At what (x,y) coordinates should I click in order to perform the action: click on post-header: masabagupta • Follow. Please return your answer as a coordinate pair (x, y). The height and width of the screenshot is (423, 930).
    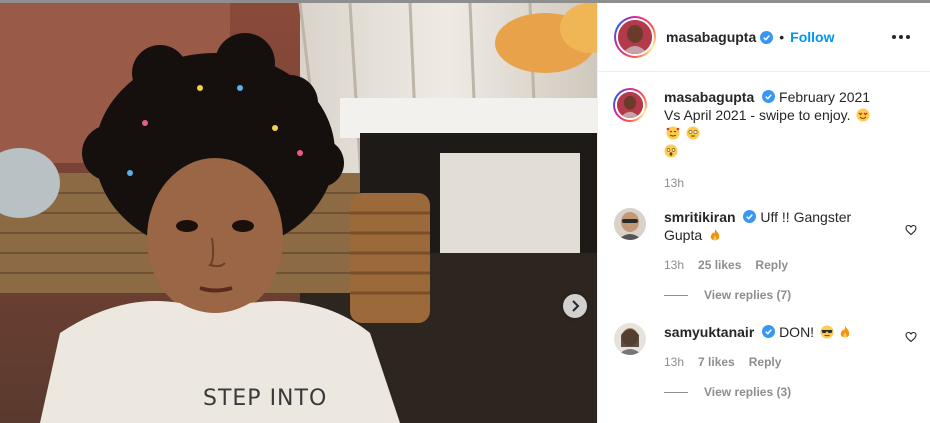
    Looking at the image, I should click on (764, 37).